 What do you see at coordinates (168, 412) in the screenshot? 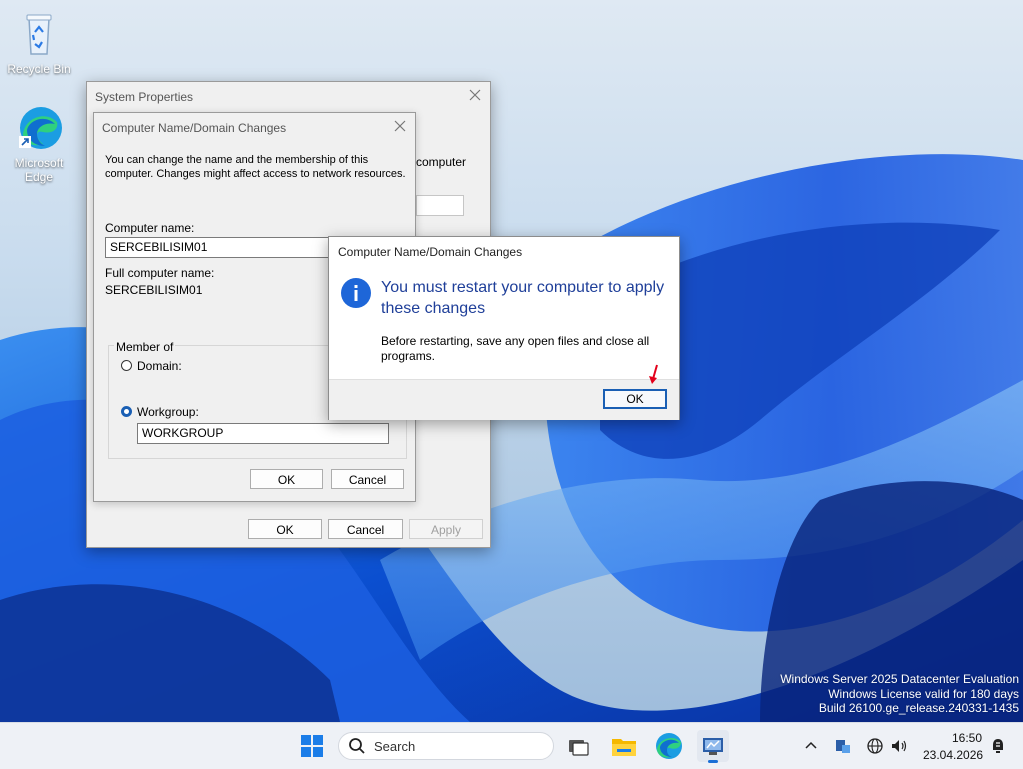
I see `workgroup-label: Workgroup:` at bounding box center [168, 412].